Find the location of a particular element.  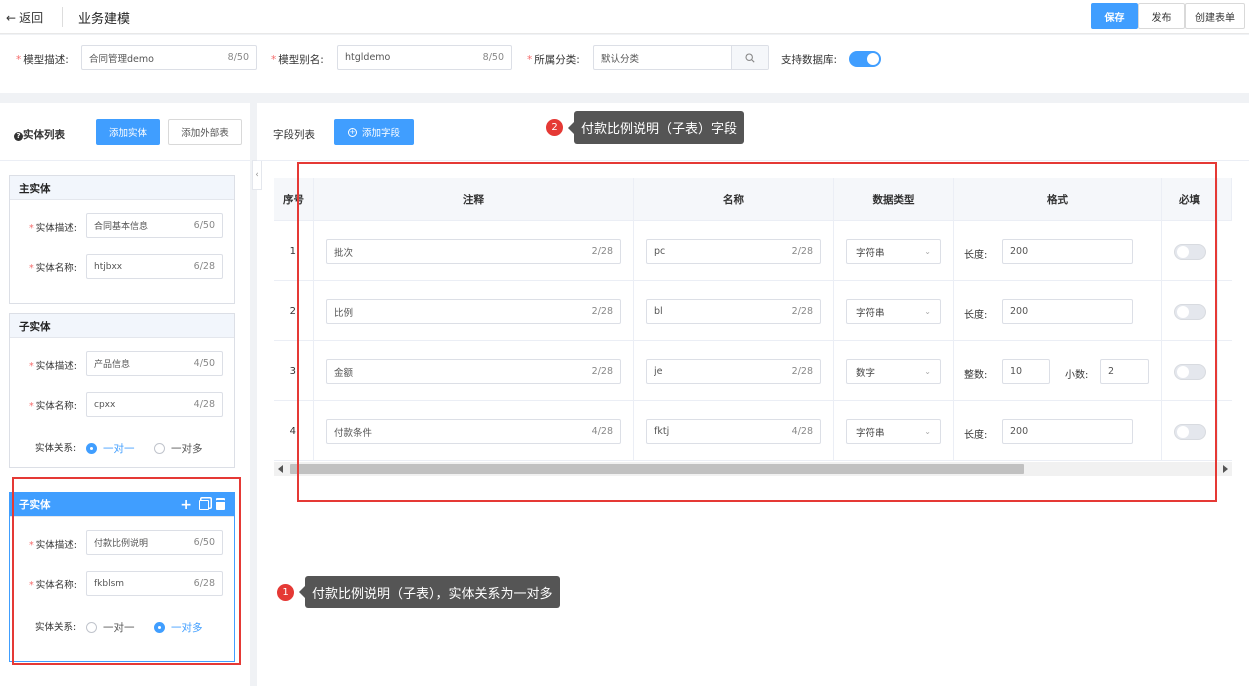

back-link: ← 返回 is located at coordinates (24, 17).